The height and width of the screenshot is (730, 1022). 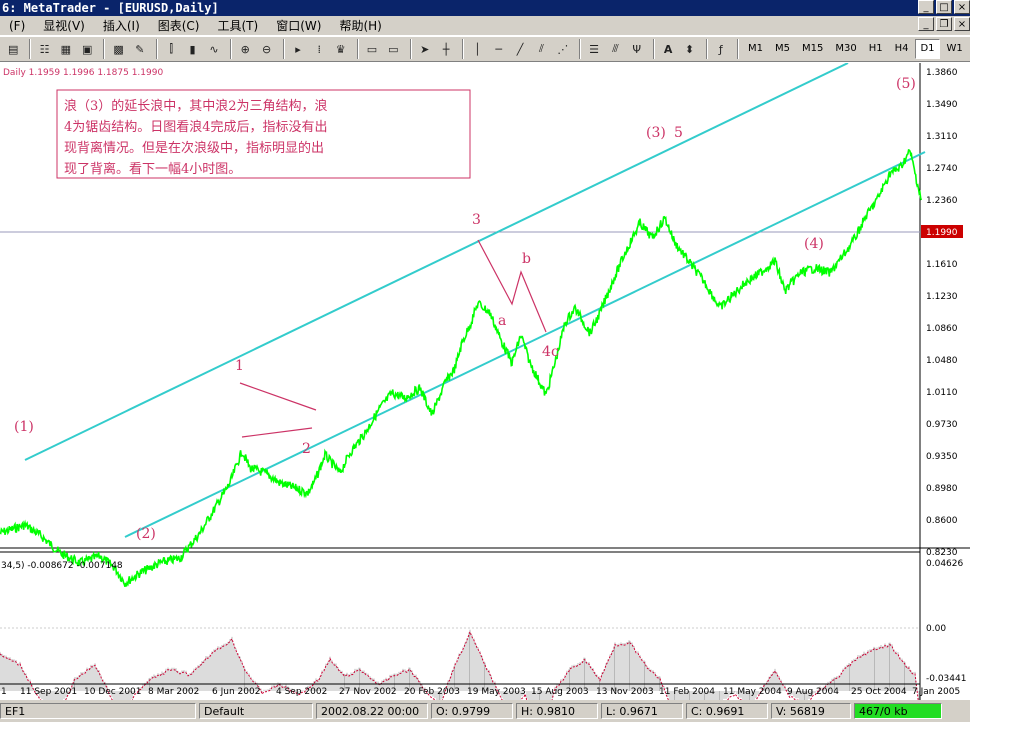 What do you see at coordinates (962, 7) in the screenshot?
I see `close-button: ×` at bounding box center [962, 7].